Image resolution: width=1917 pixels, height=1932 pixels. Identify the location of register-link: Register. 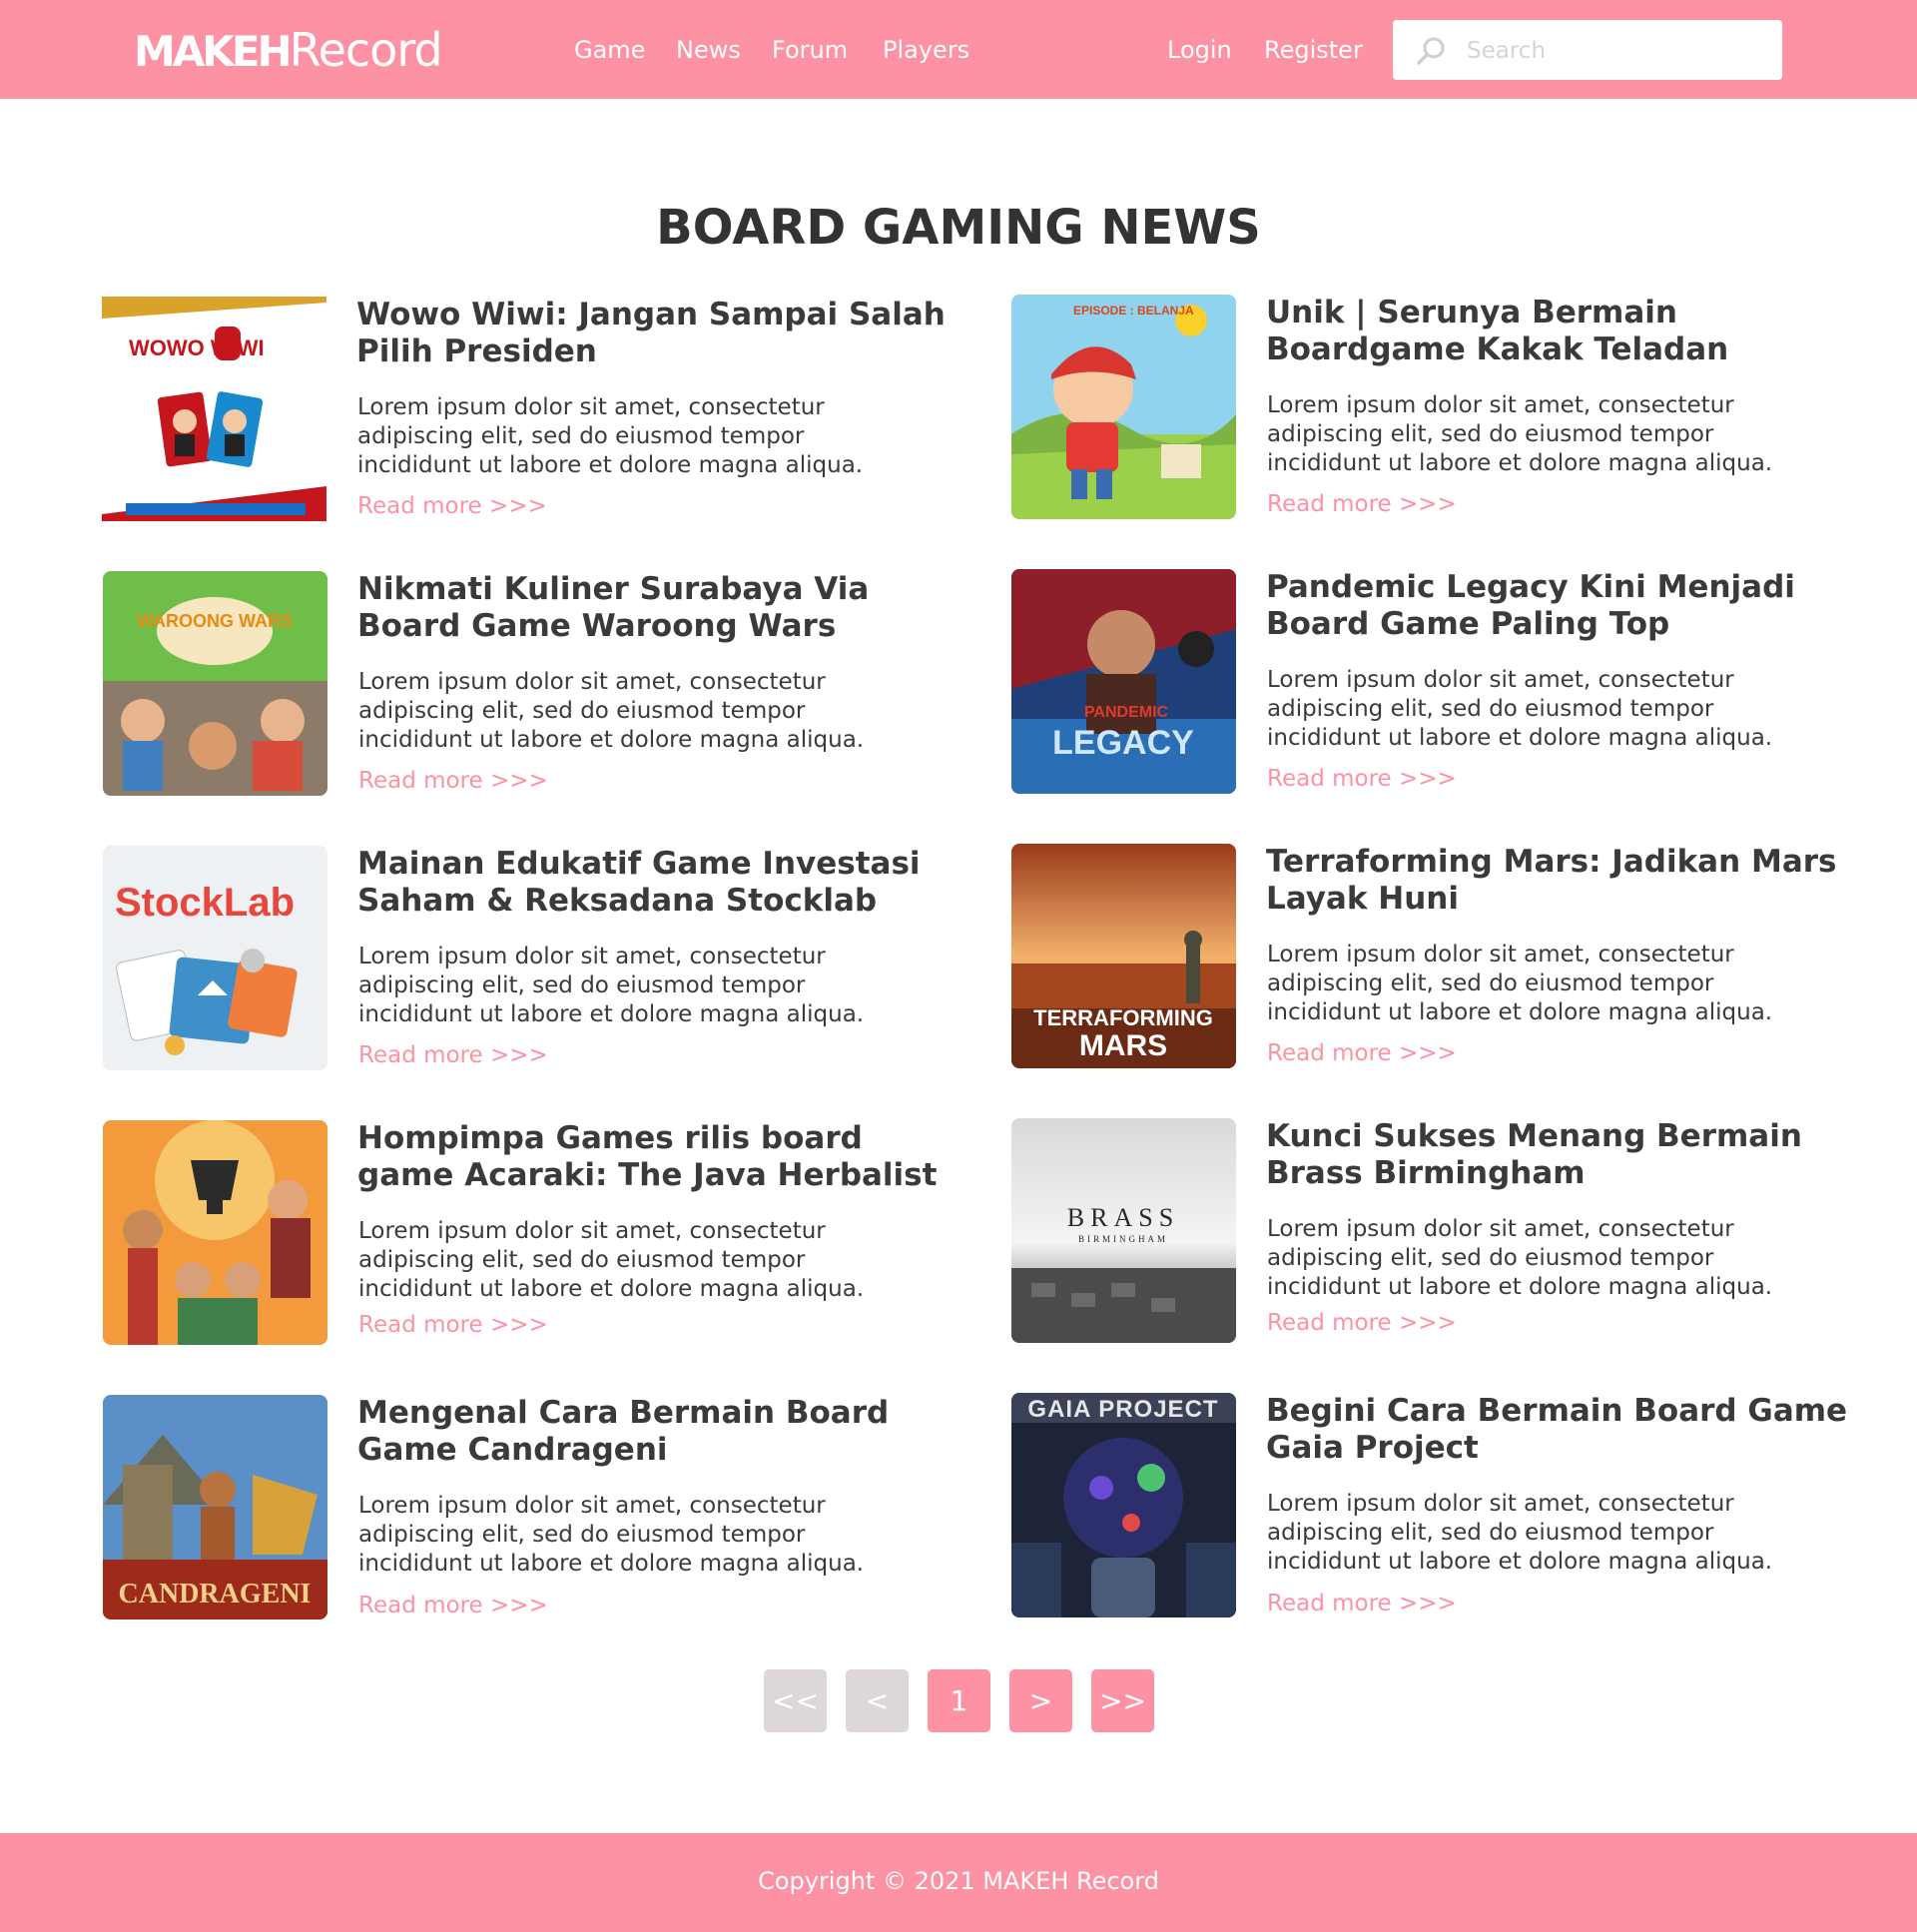
(1313, 50).